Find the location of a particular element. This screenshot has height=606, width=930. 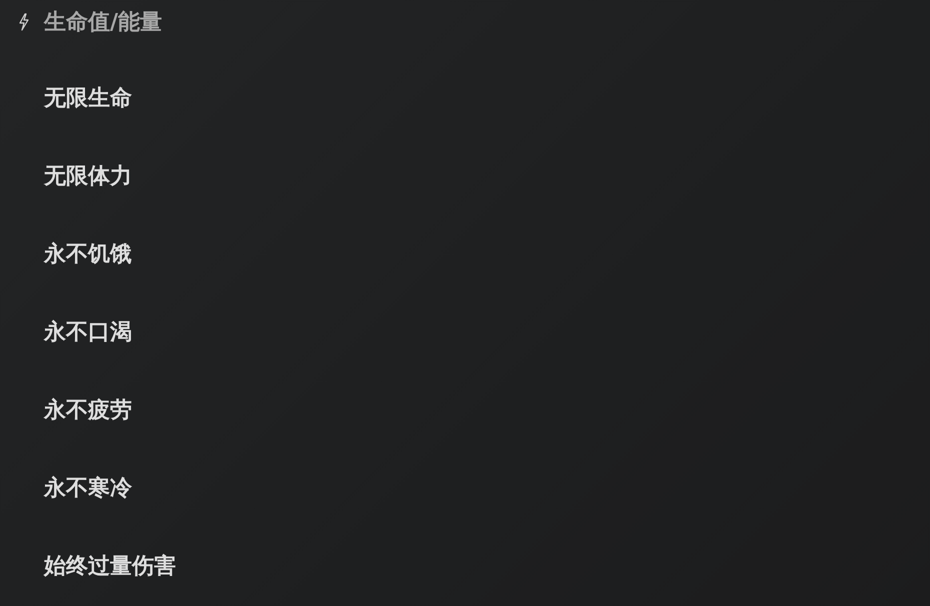

option-item: 永不饥饿 is located at coordinates (88, 255).